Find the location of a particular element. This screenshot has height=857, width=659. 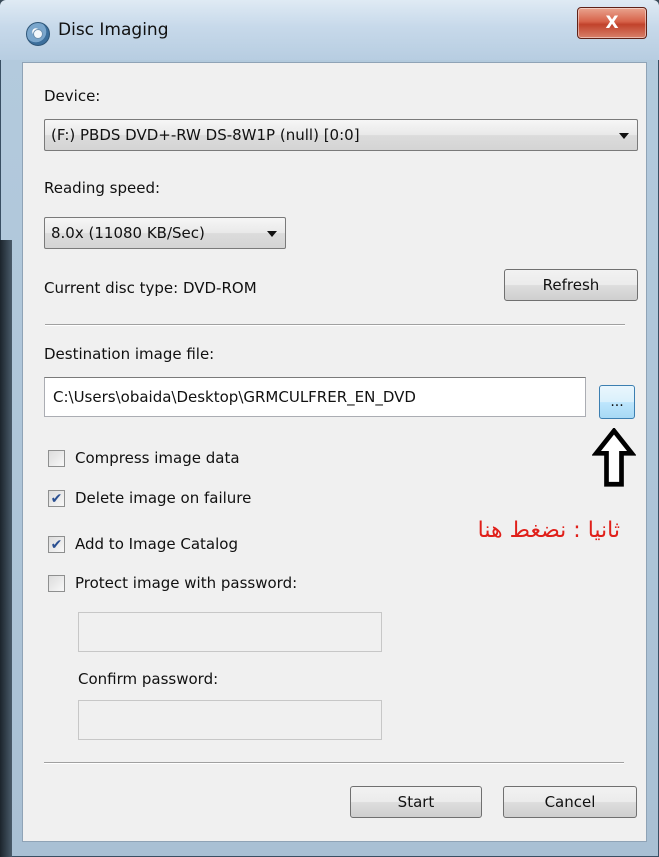

window-shadow-edge is located at coordinates (6, 548).